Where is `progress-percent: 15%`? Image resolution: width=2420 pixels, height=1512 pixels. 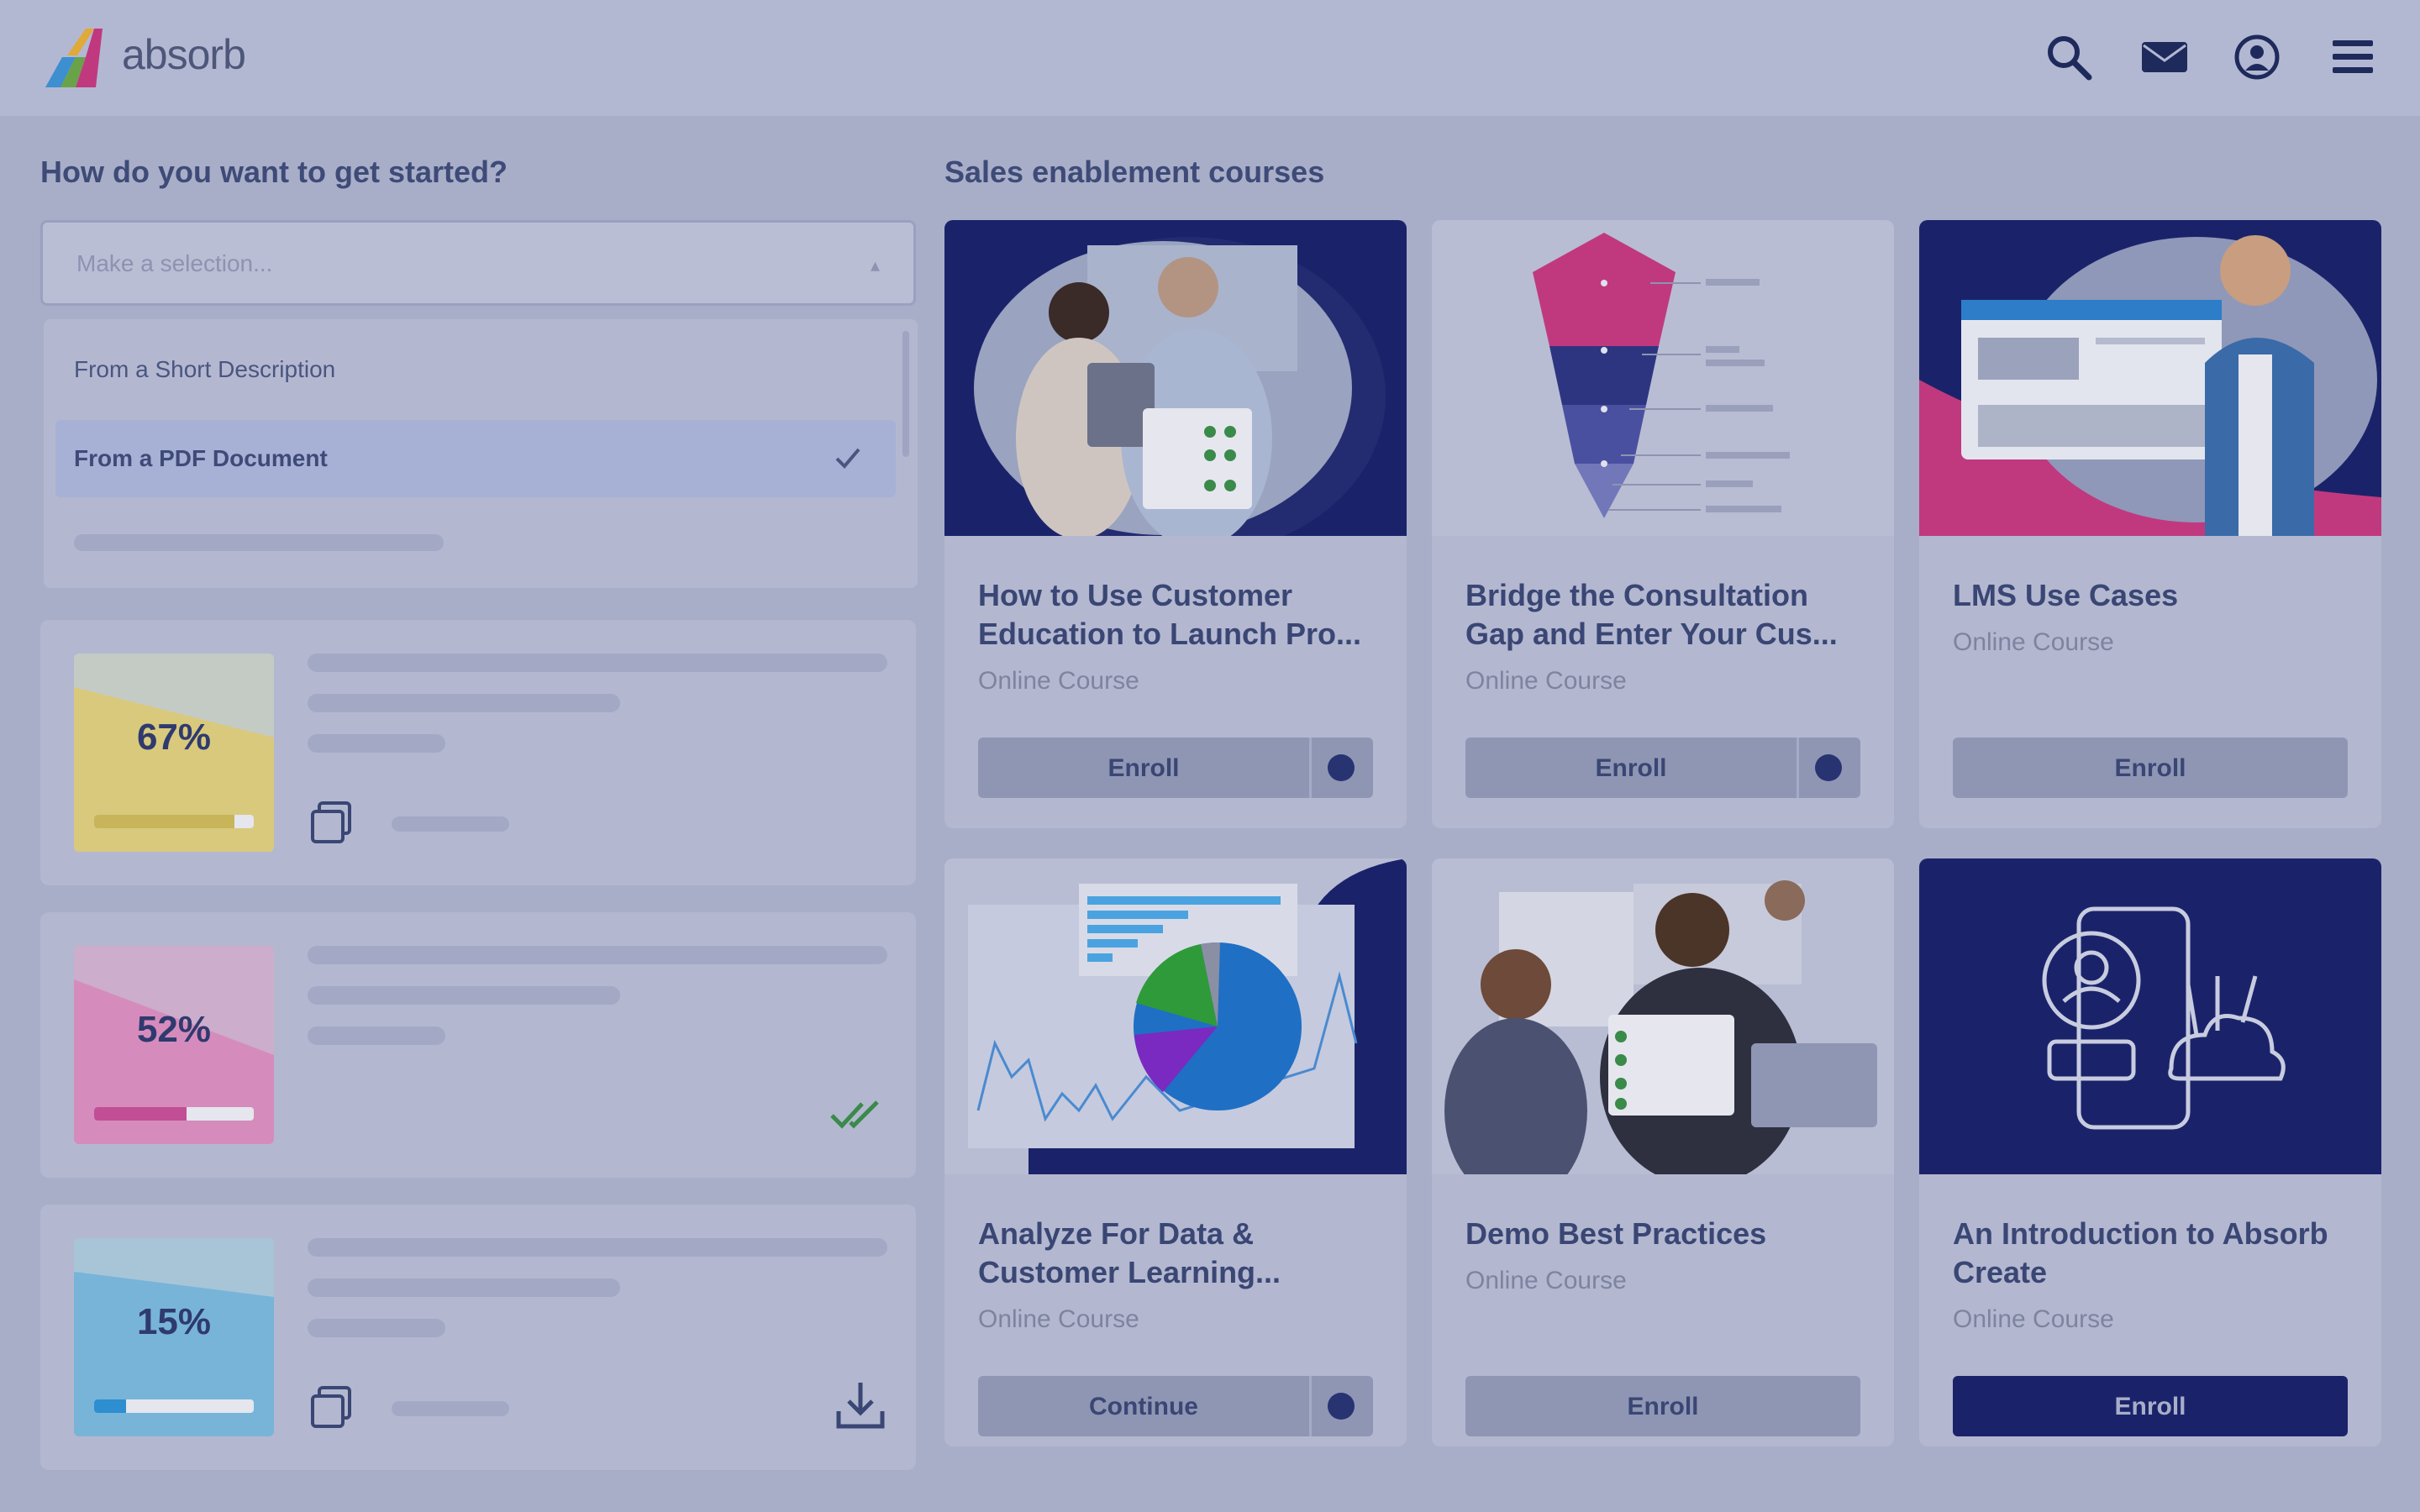 progress-percent: 15% is located at coordinates (174, 1321).